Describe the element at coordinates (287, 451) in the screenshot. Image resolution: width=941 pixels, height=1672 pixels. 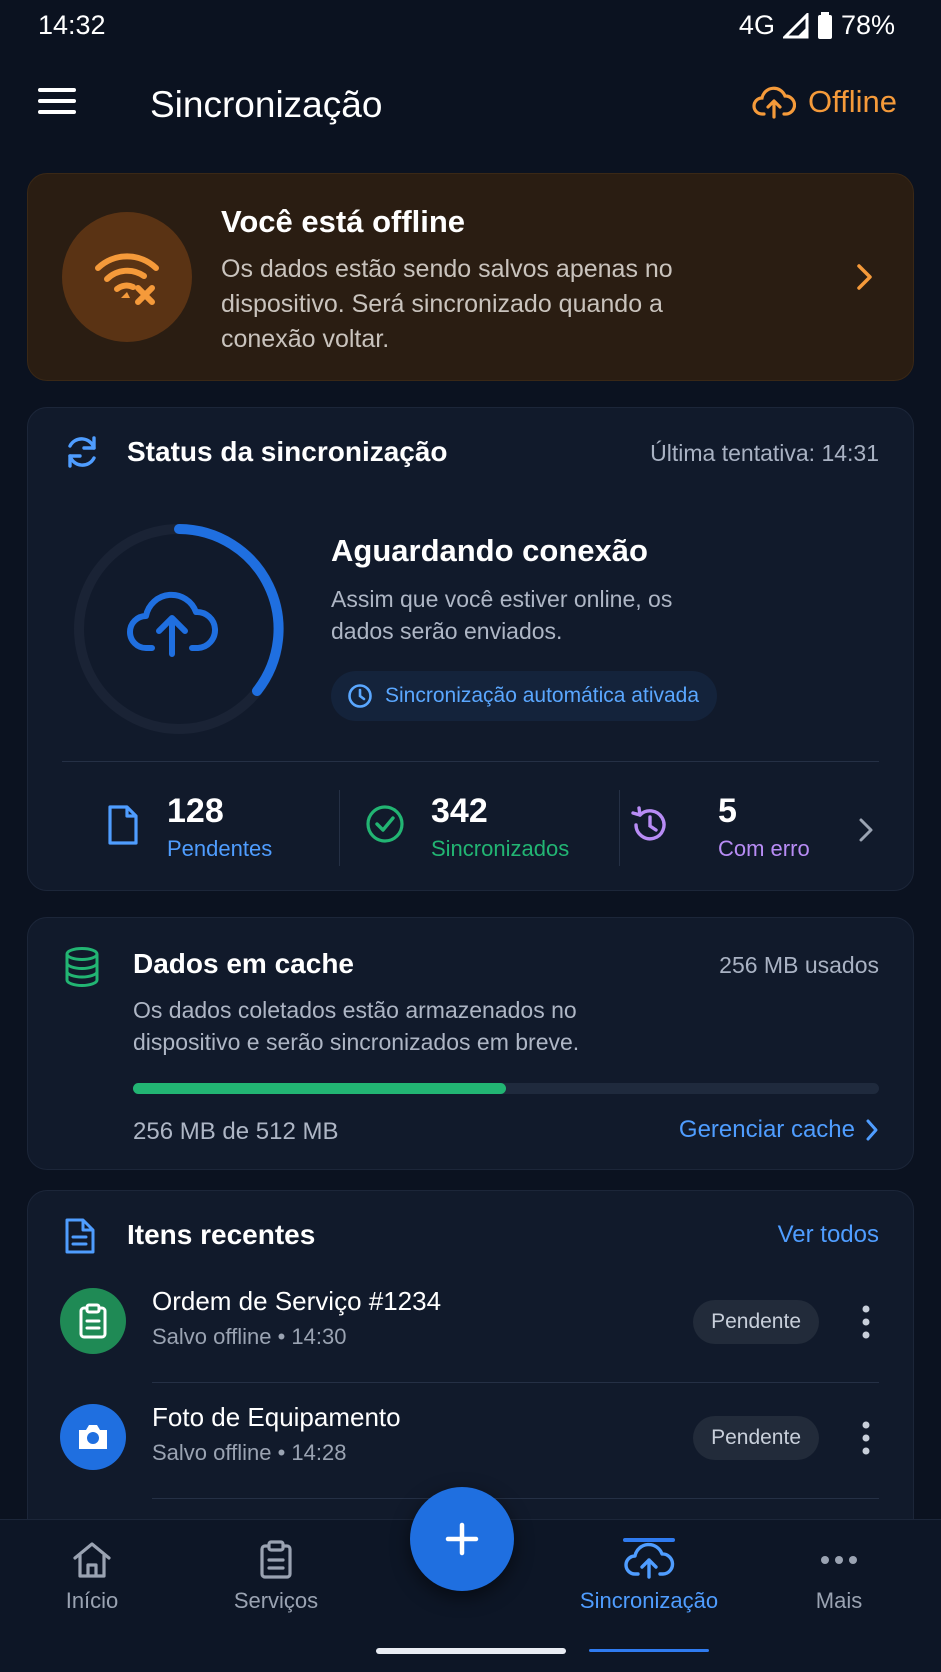
I see `sync-status-title: Status da sincronização` at that location.